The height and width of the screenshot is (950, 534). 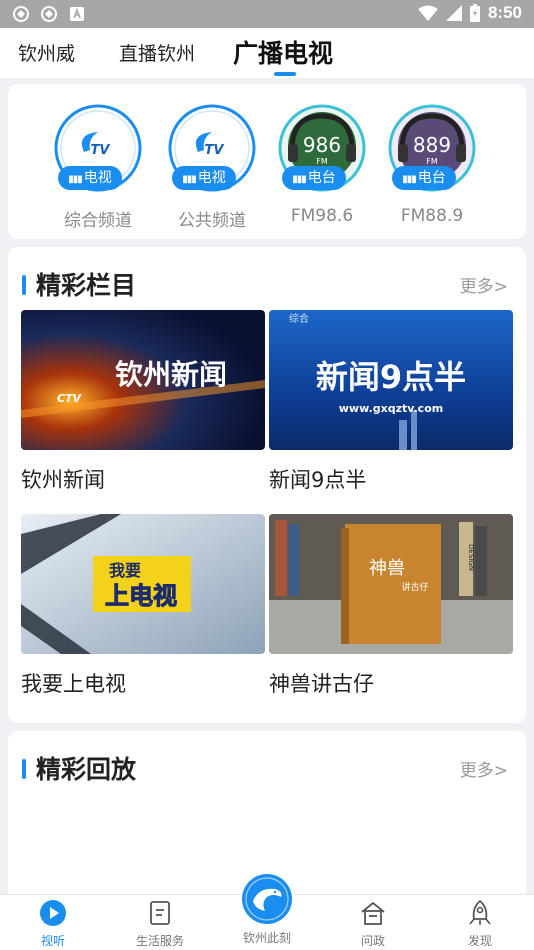 What do you see at coordinates (267, 937) in the screenshot?
I see `nav-label-qinzhou-now: 钦州此刻` at bounding box center [267, 937].